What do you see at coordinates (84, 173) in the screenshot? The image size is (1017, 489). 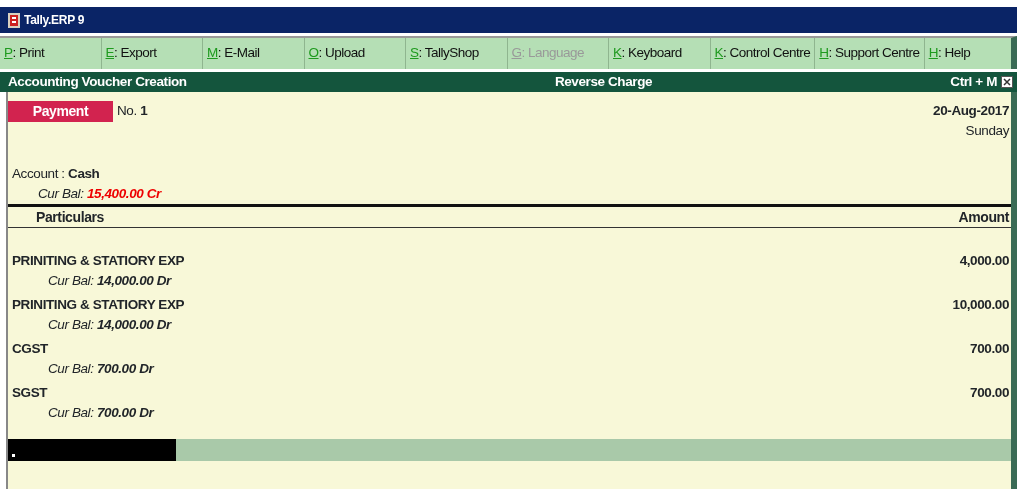 I see `account-name: Cash` at bounding box center [84, 173].